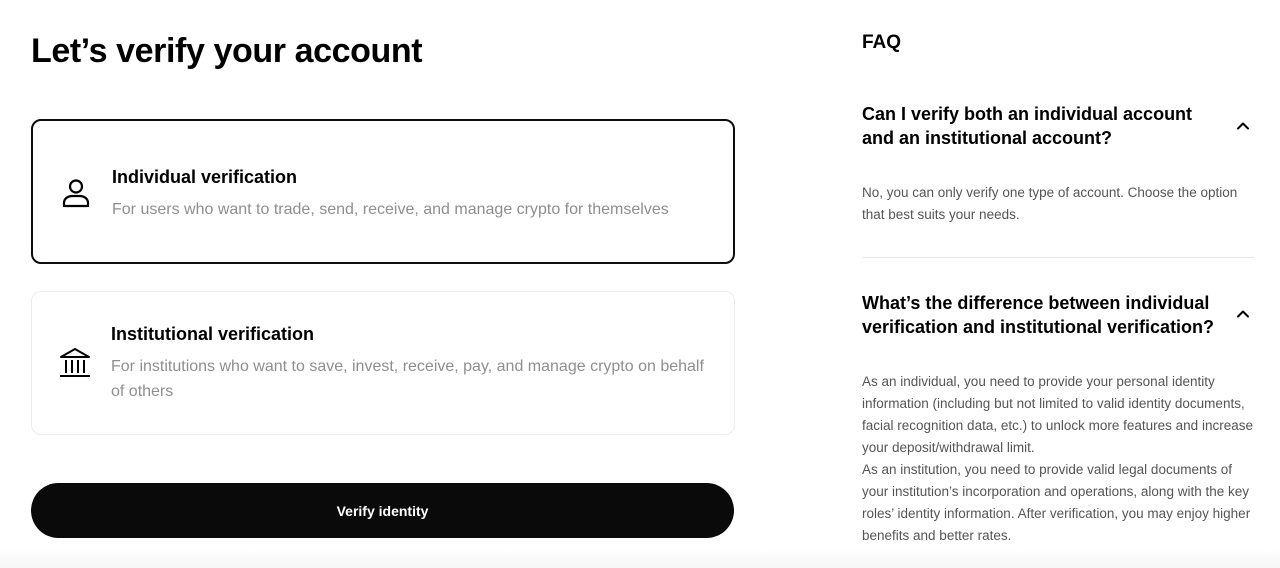  What do you see at coordinates (1058, 257) in the screenshot?
I see `faq-divider` at bounding box center [1058, 257].